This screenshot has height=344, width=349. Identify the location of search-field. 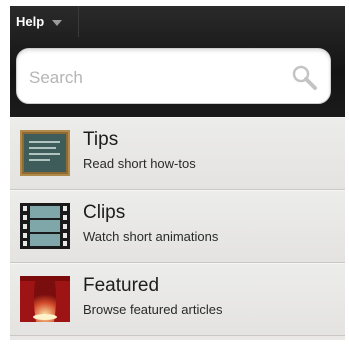
(173, 76).